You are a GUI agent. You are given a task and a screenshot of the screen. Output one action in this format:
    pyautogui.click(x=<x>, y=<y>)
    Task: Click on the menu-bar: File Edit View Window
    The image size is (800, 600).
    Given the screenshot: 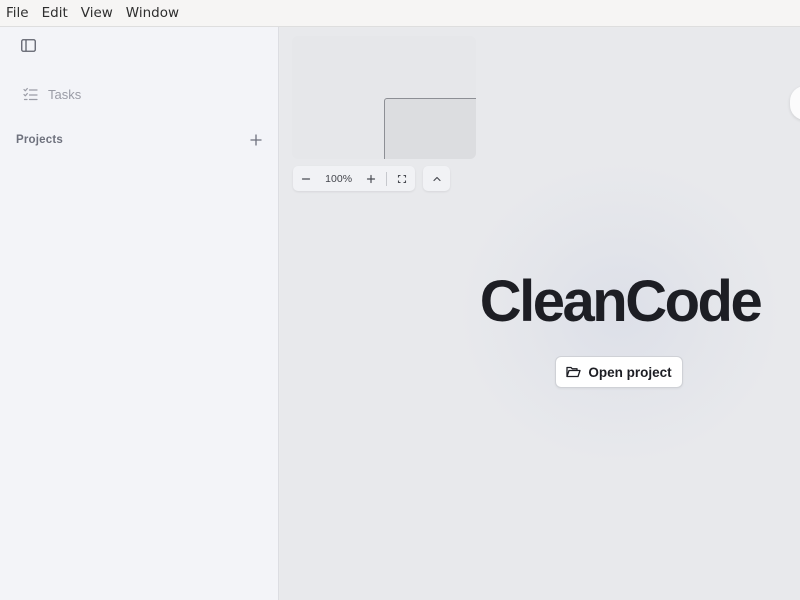 What is the action you would take?
    pyautogui.click(x=400, y=13)
    